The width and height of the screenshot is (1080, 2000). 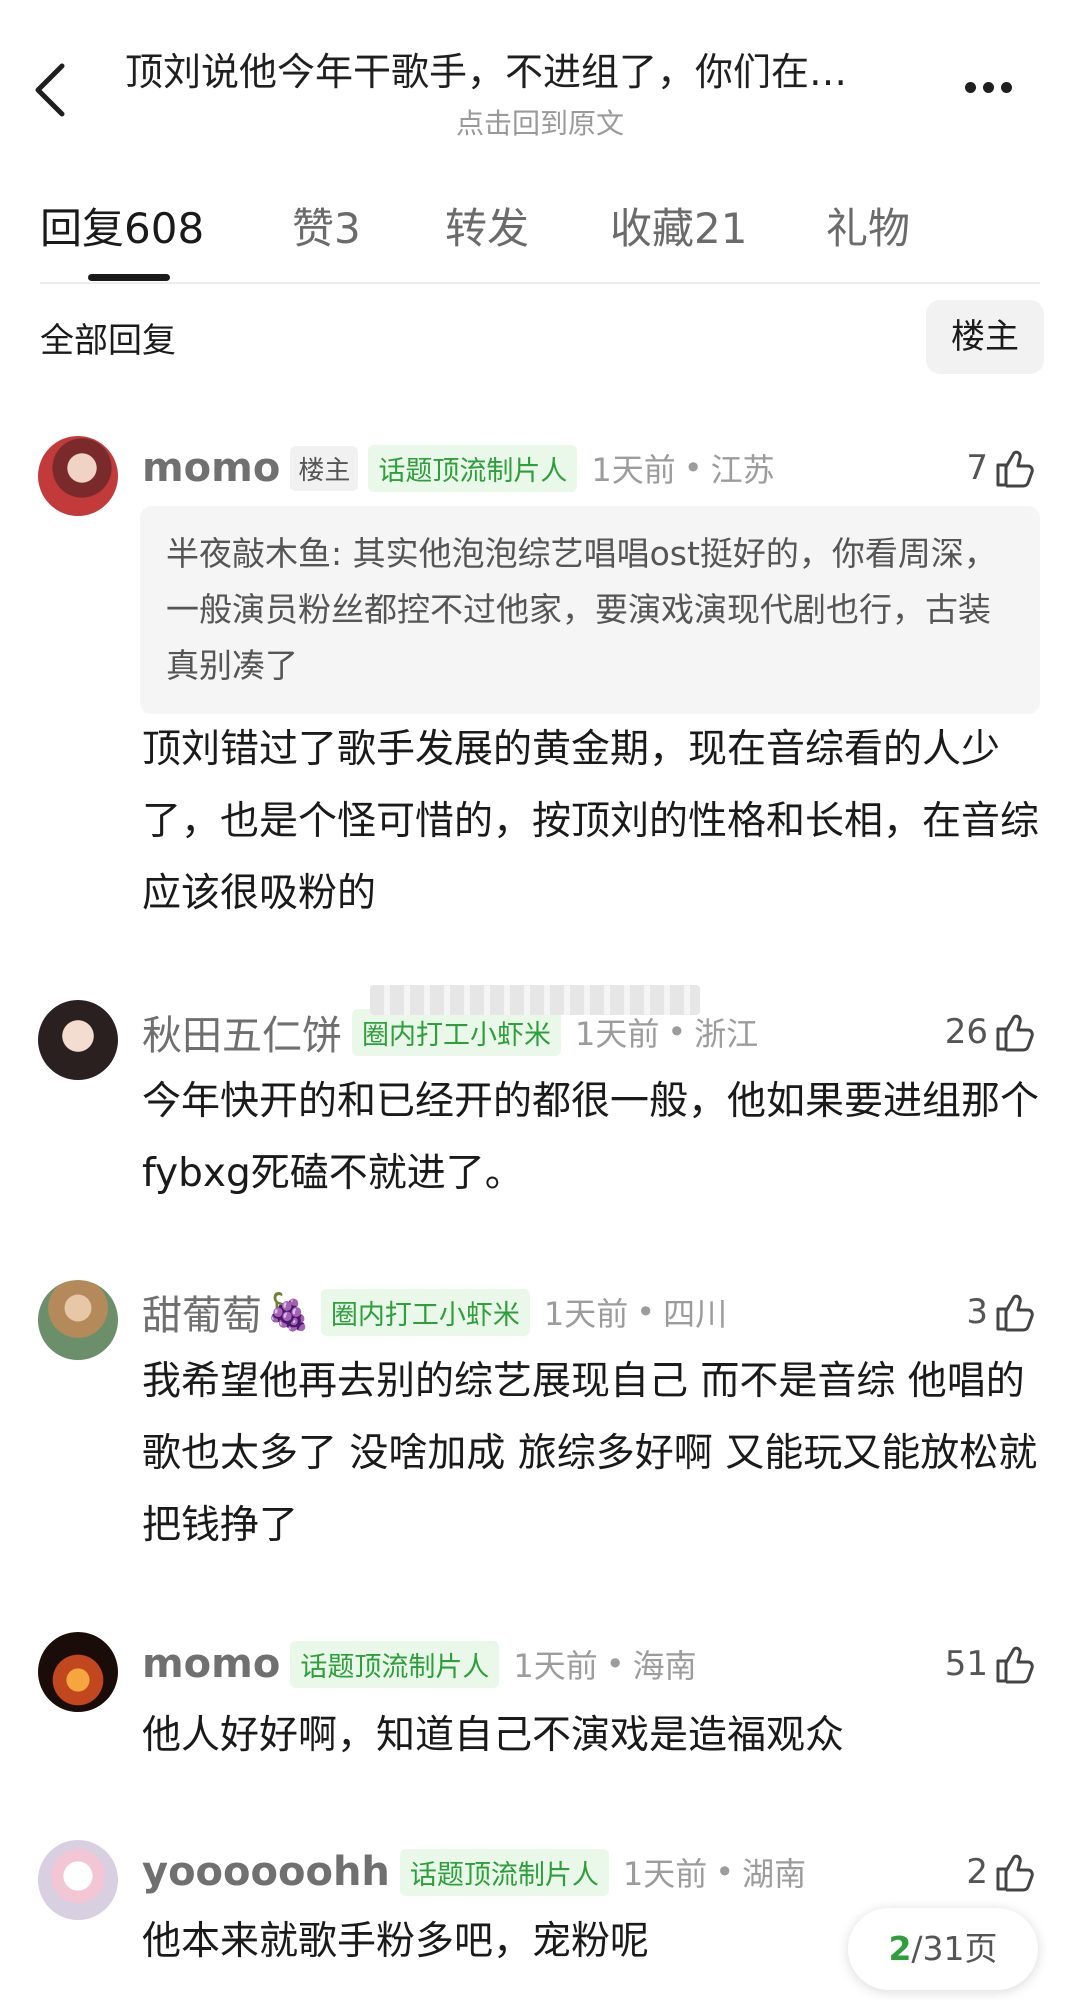 What do you see at coordinates (242, 1032) in the screenshot?
I see `username: 秋田五仁饼` at bounding box center [242, 1032].